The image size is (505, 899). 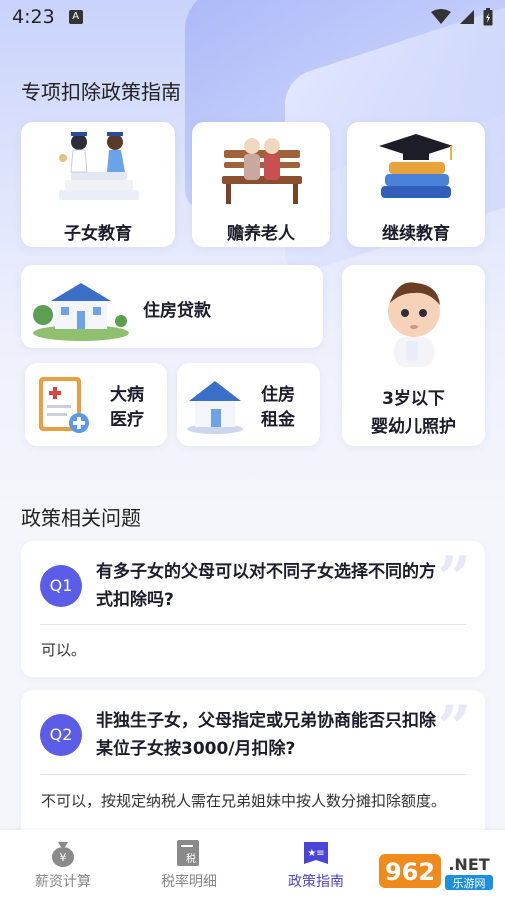 I want to click on card-elderly-support: 赡养老人, so click(x=261, y=184).